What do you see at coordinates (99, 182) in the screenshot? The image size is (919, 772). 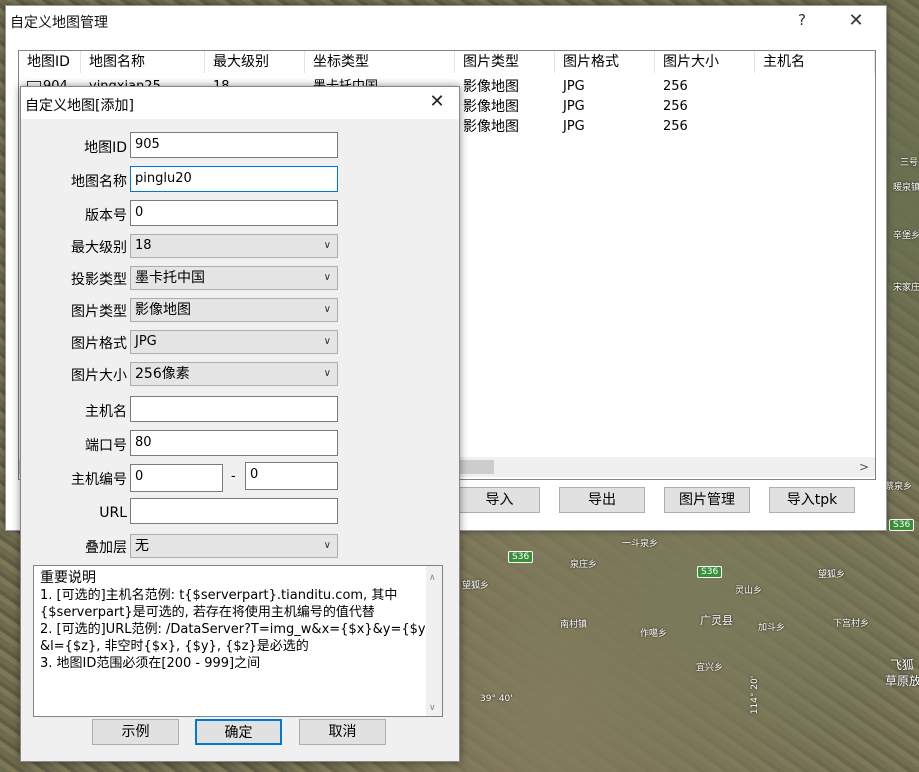 I see `label-map-name: 地图名称` at bounding box center [99, 182].